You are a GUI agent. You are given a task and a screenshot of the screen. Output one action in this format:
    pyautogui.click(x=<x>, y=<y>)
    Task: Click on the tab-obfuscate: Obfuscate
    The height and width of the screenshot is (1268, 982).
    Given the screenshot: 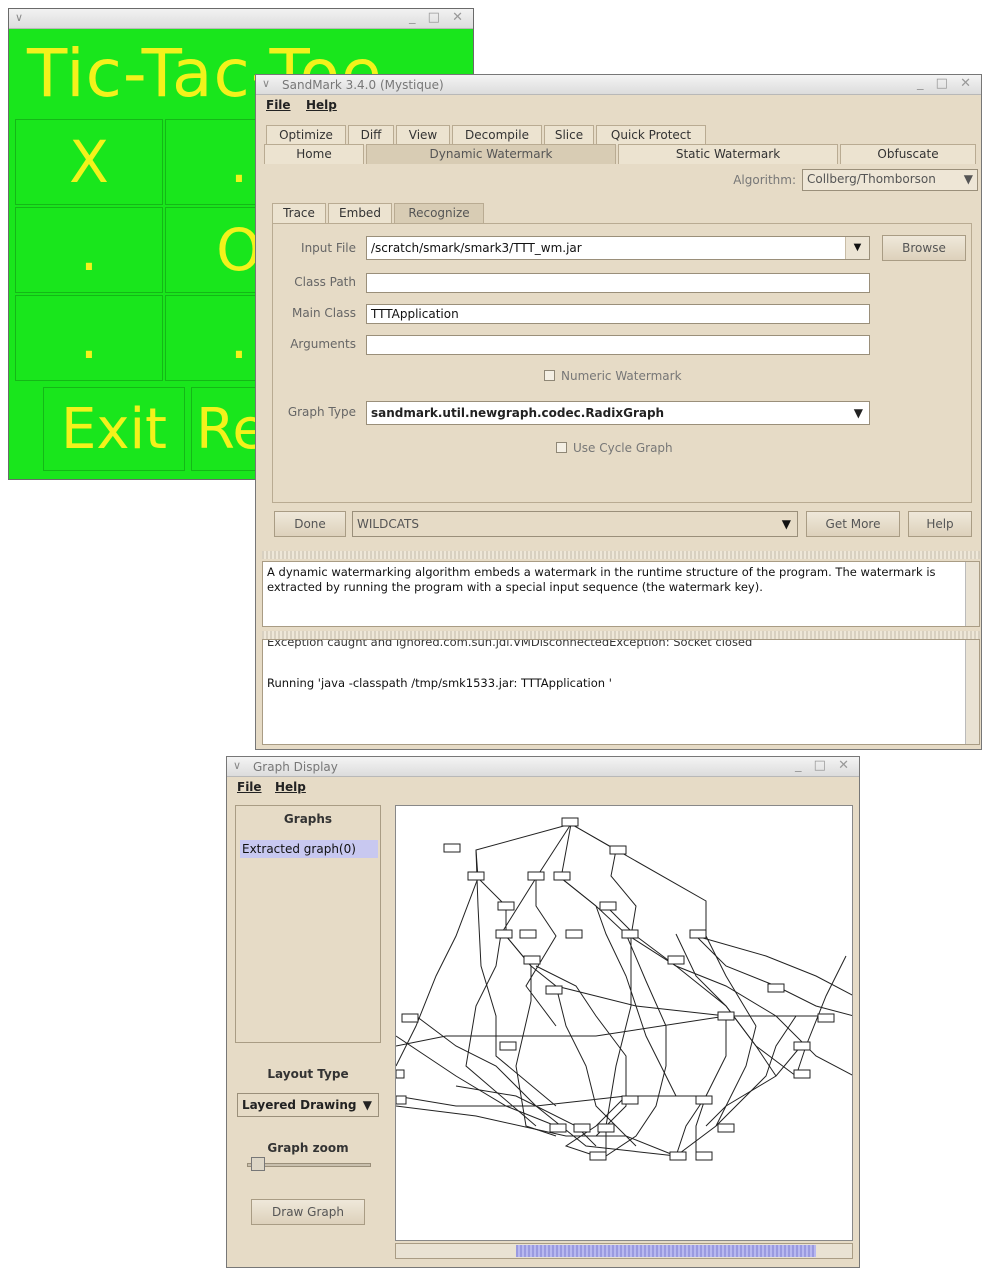 What is the action you would take?
    pyautogui.click(x=908, y=154)
    